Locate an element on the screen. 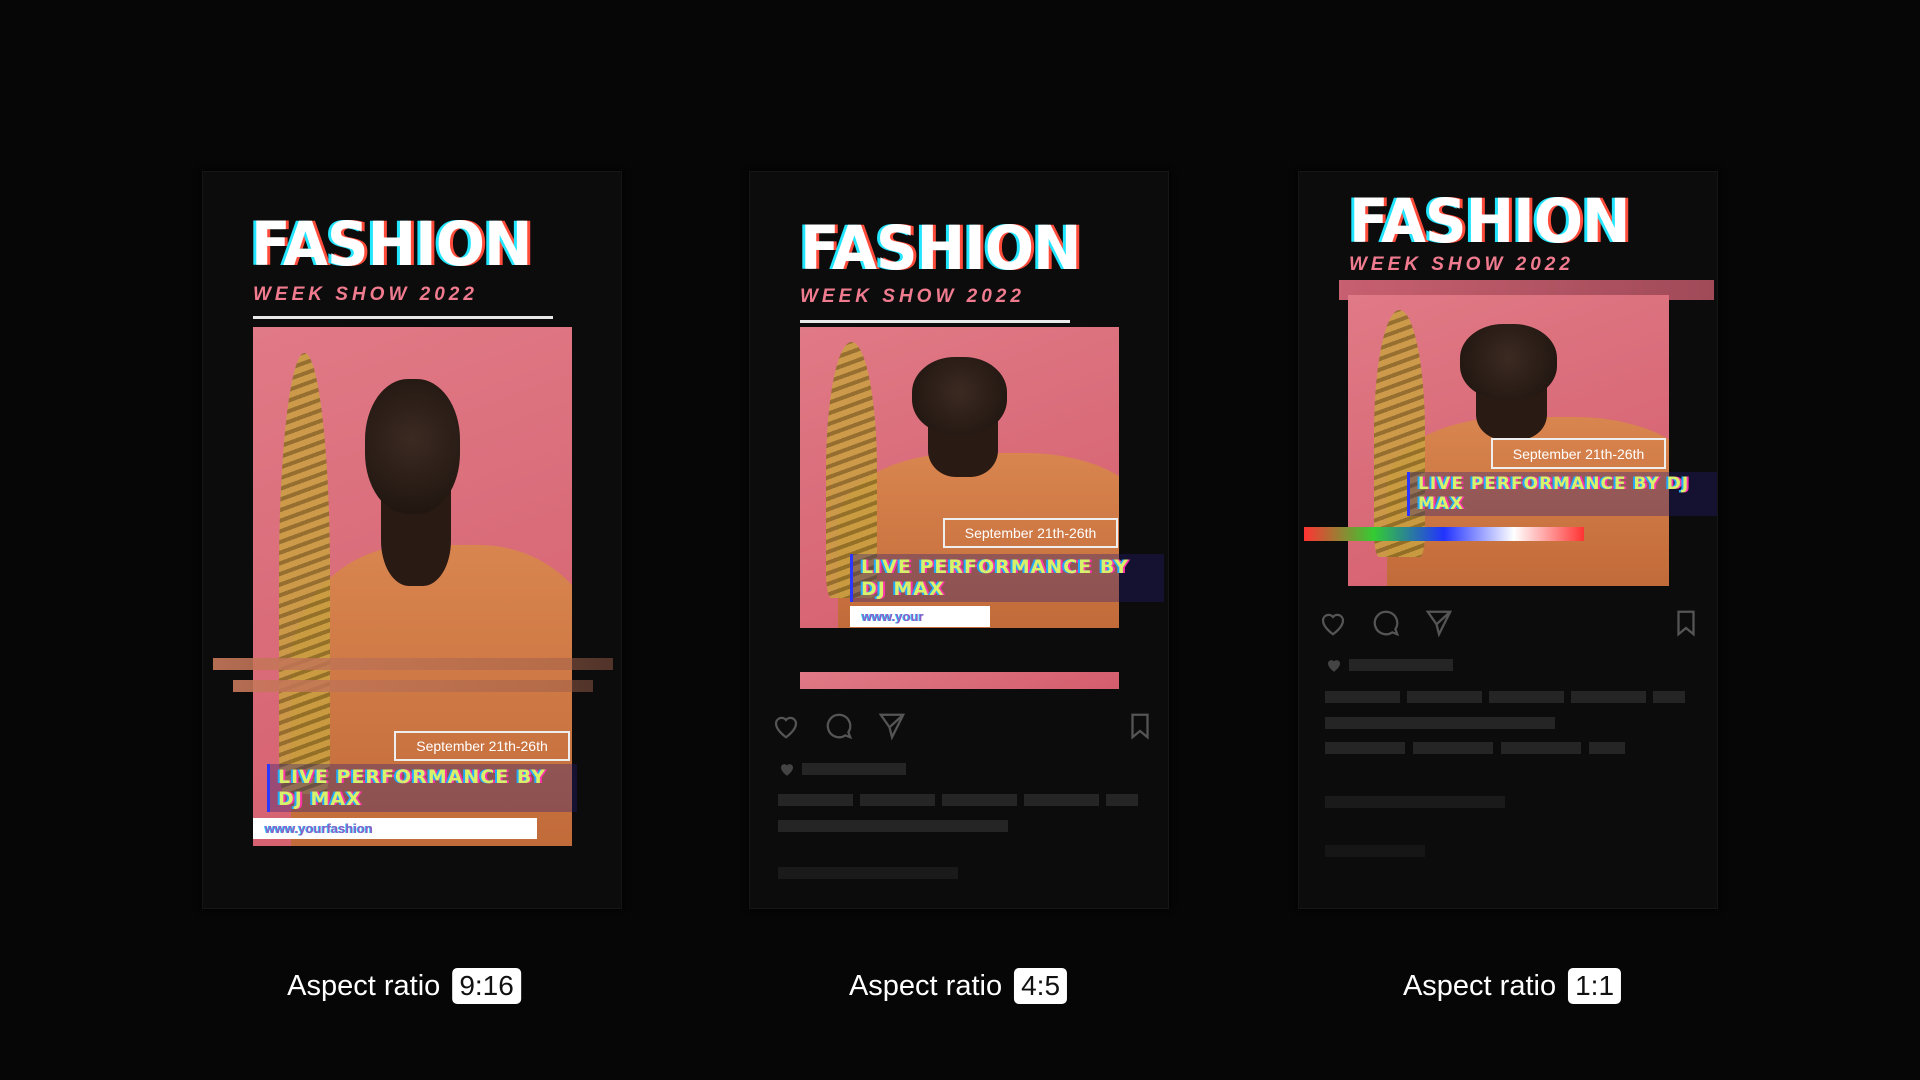 The image size is (1920, 1080). aspect-label-1-1: Aspect ratio 1:1 is located at coordinates (1512, 986).